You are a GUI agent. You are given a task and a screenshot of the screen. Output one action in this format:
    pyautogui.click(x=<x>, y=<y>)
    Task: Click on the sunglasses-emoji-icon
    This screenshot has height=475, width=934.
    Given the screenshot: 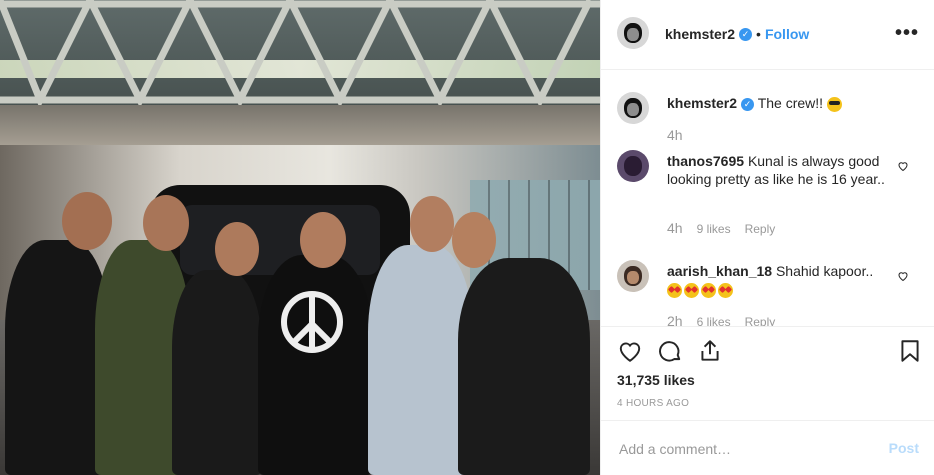 What is the action you would take?
    pyautogui.click(x=834, y=104)
    